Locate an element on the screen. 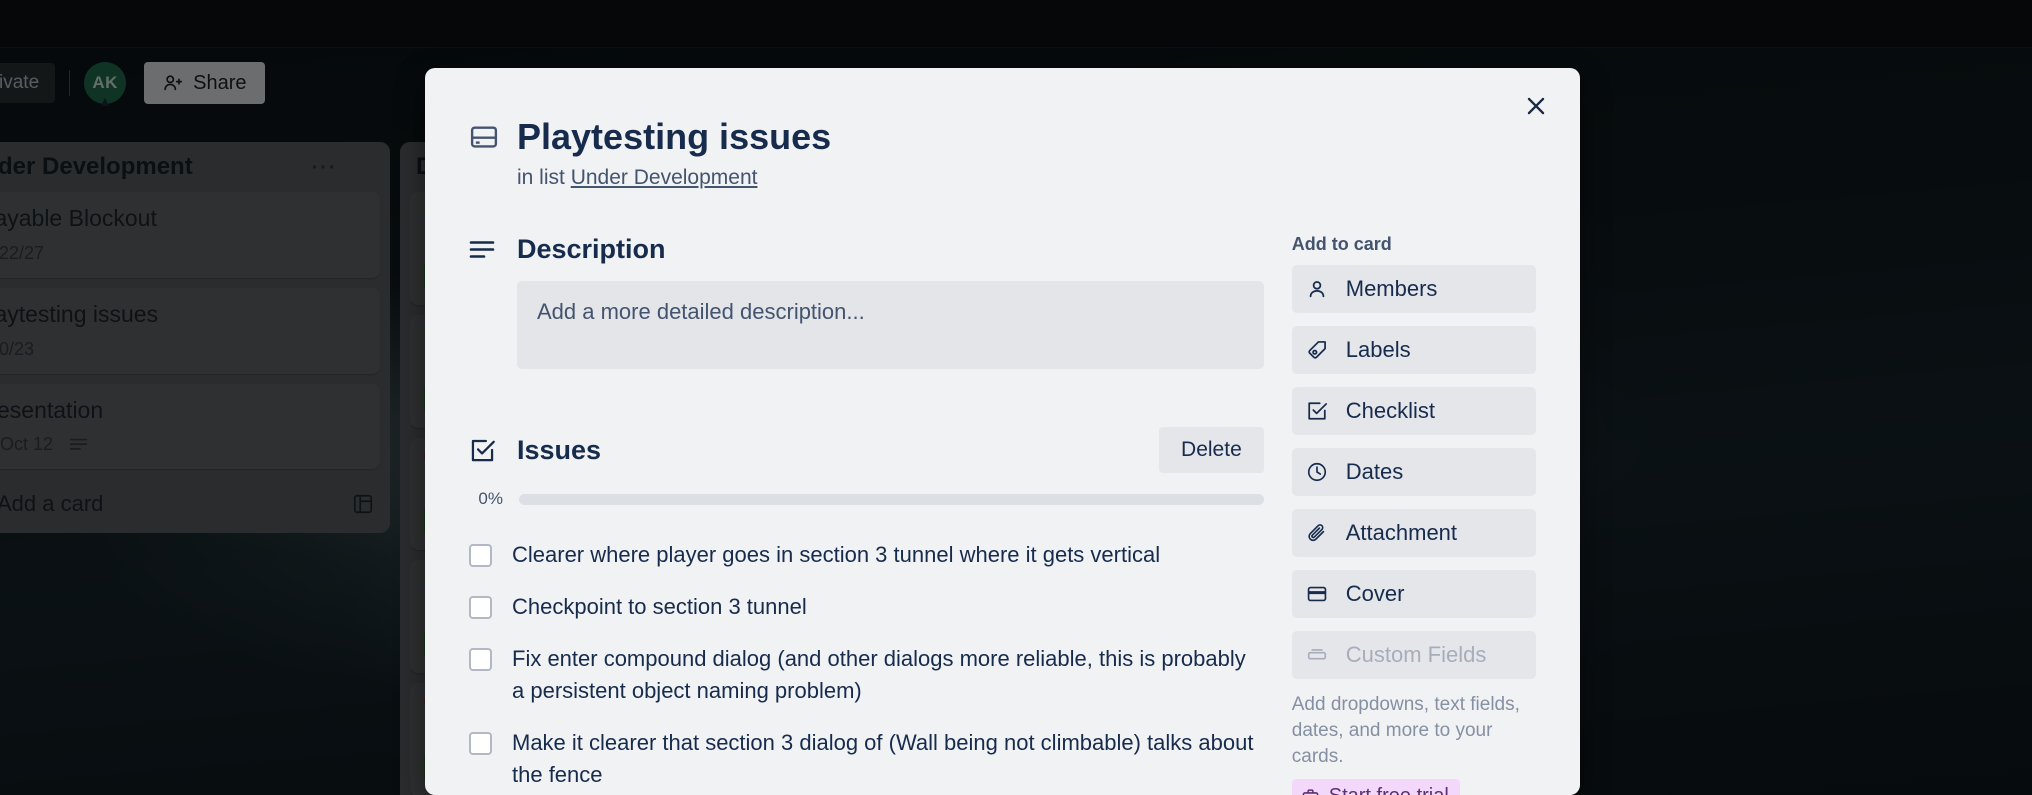  add-to-card-title: Add to card is located at coordinates (1341, 244).